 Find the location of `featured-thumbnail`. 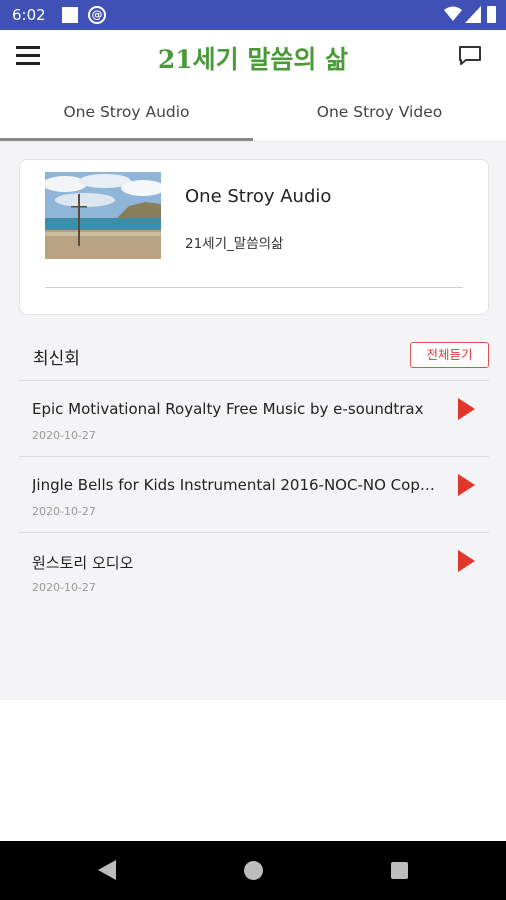

featured-thumbnail is located at coordinates (103, 215).